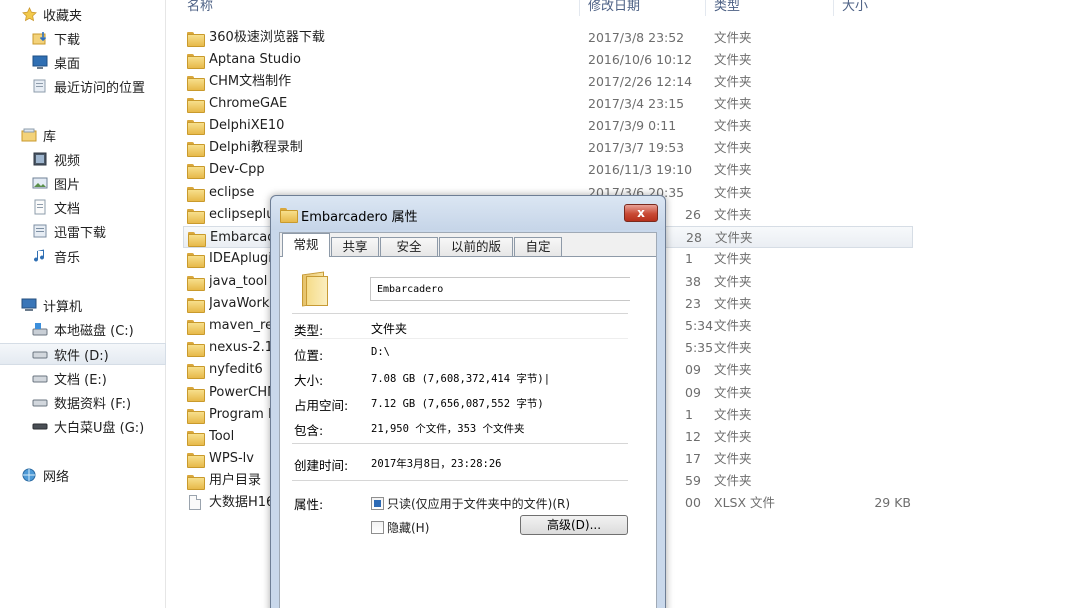  I want to click on column-header-date: 修改日期, so click(614, 8).